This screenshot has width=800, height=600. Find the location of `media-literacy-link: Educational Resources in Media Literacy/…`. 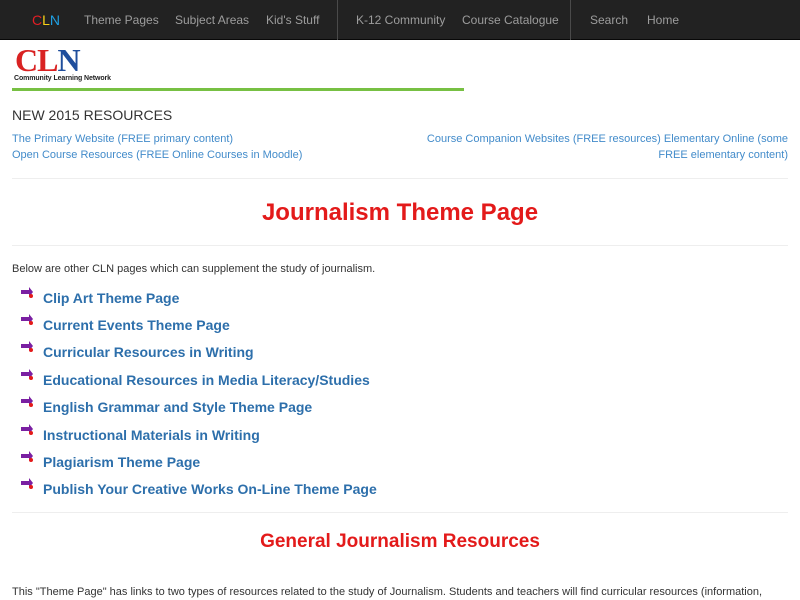

media-literacy-link: Educational Resources in Media Literacy/… is located at coordinates (206, 380).